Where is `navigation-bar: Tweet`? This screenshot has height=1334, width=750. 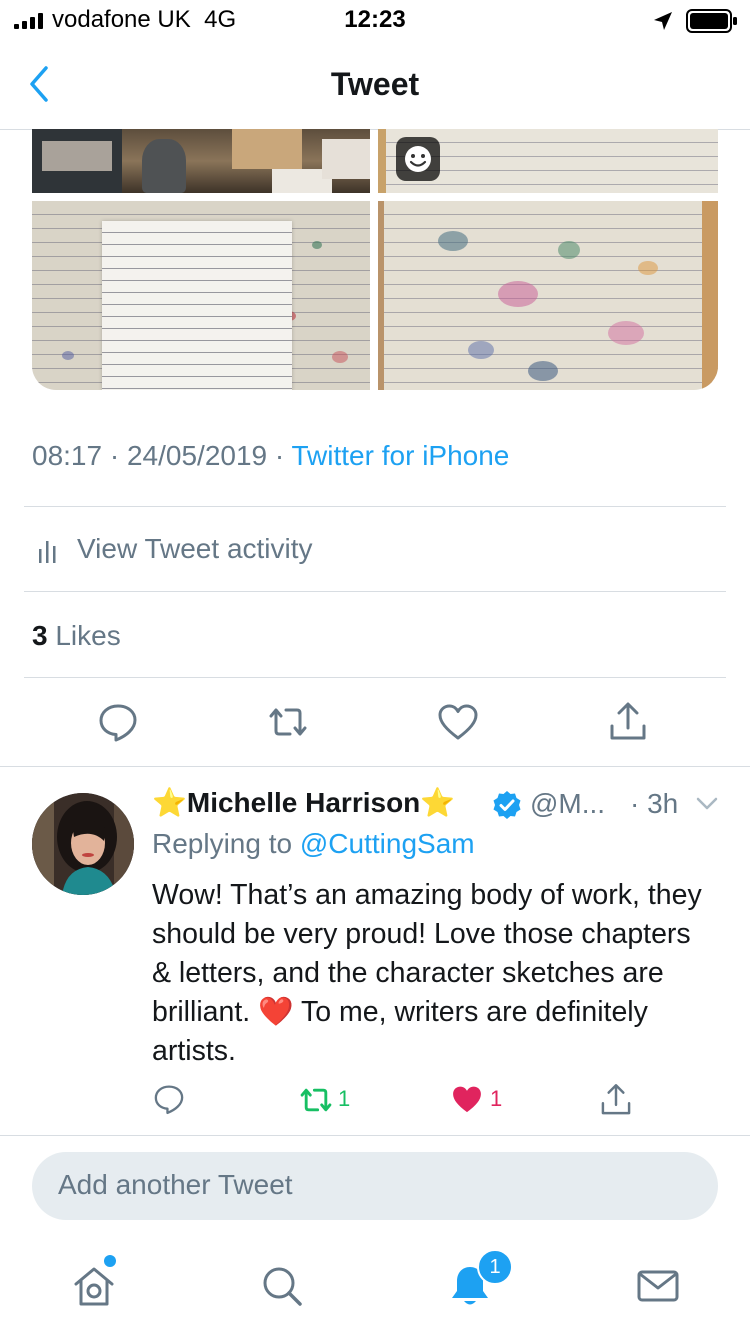 navigation-bar: Tweet is located at coordinates (375, 85).